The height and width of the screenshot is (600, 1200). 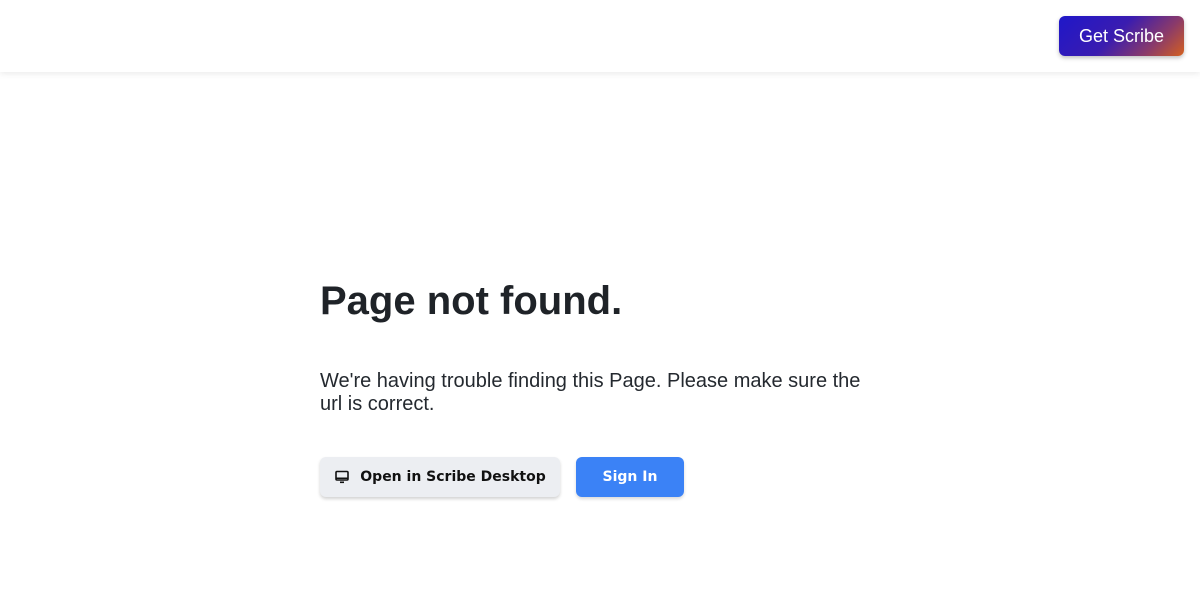 I want to click on get-scribe-button: Get Scribe, so click(x=1121, y=36).